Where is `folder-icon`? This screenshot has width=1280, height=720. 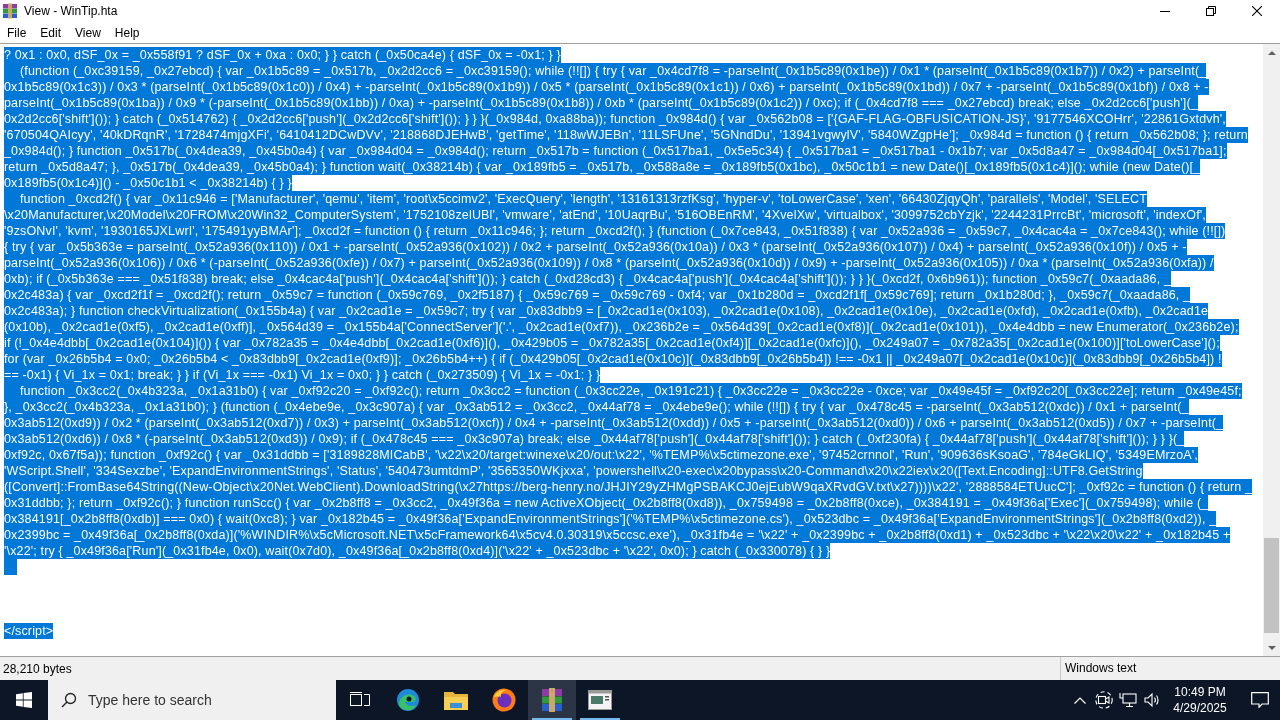
folder-icon is located at coordinates (456, 700).